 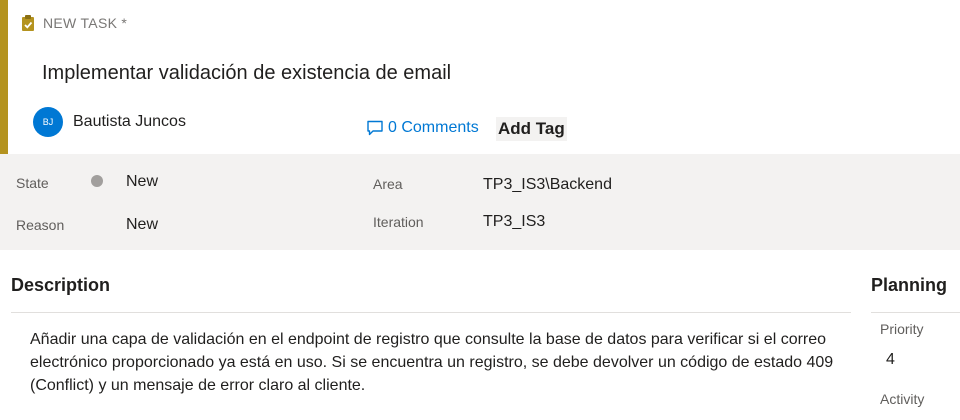 I want to click on priority-field: 4, so click(x=890, y=360).